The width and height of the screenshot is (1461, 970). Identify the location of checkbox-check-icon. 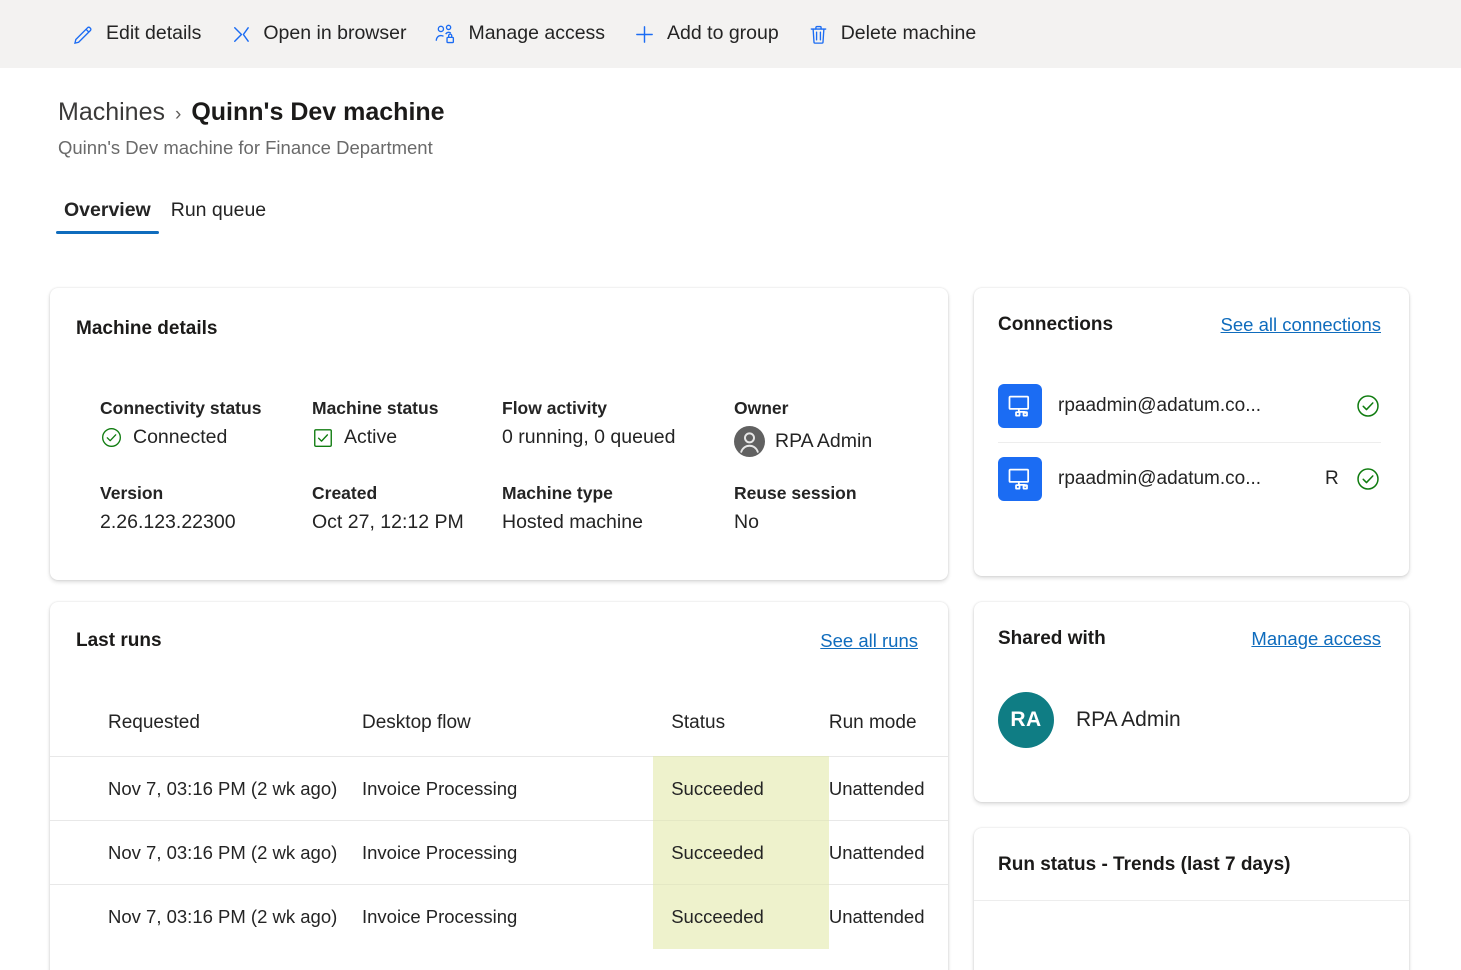
(323, 438).